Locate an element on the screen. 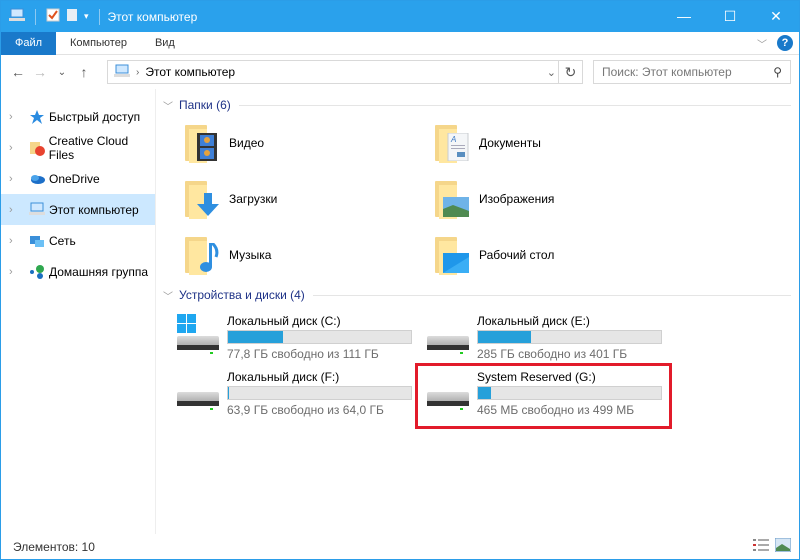 The image size is (800, 560). group-title: Папки (6) is located at coordinates (205, 105).